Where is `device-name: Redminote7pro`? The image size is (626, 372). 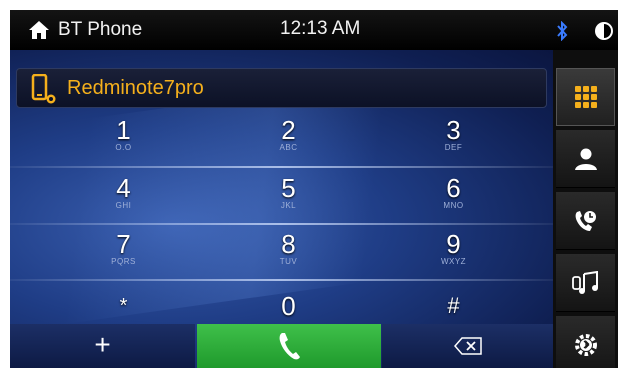
device-name: Redminote7pro is located at coordinates (135, 88).